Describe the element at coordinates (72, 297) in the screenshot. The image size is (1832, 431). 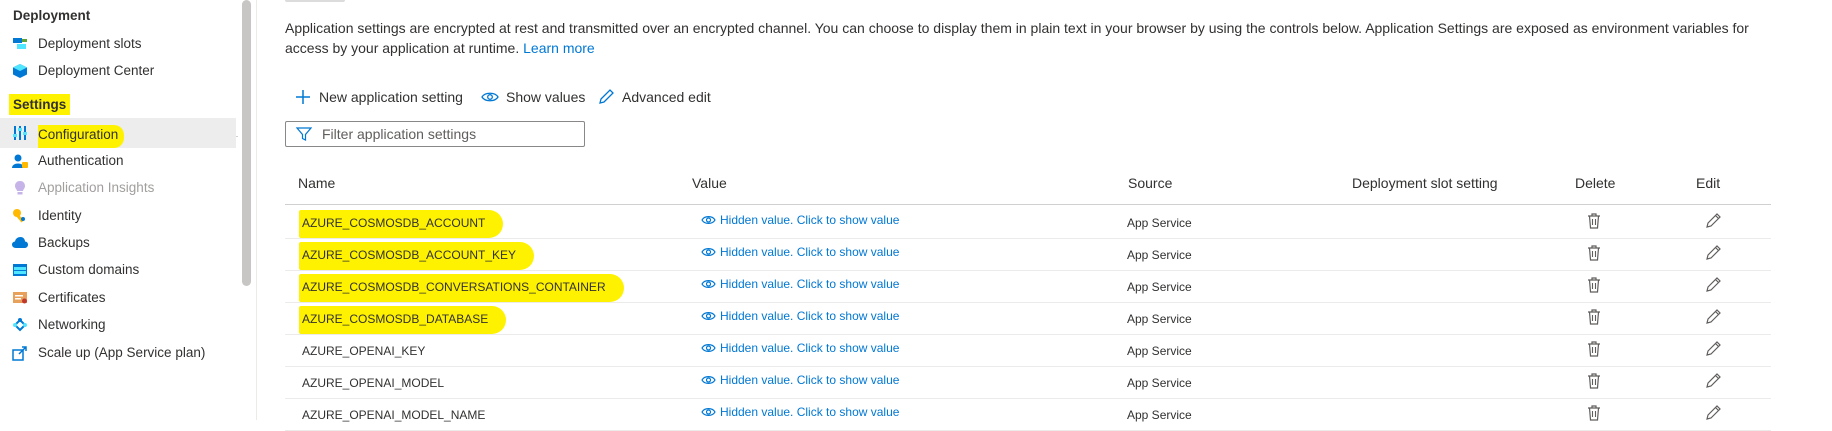
I see `sidebar-item-label: Certificates` at that location.